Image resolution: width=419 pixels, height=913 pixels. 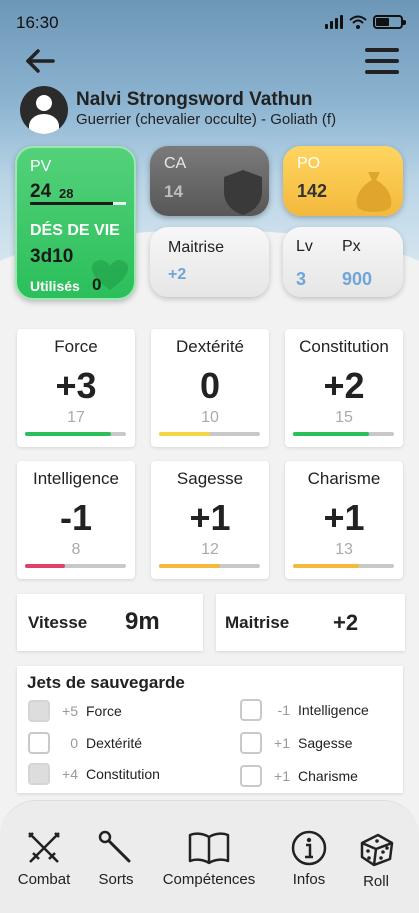 I want to click on nav-competences: Compétences, so click(x=209, y=858).